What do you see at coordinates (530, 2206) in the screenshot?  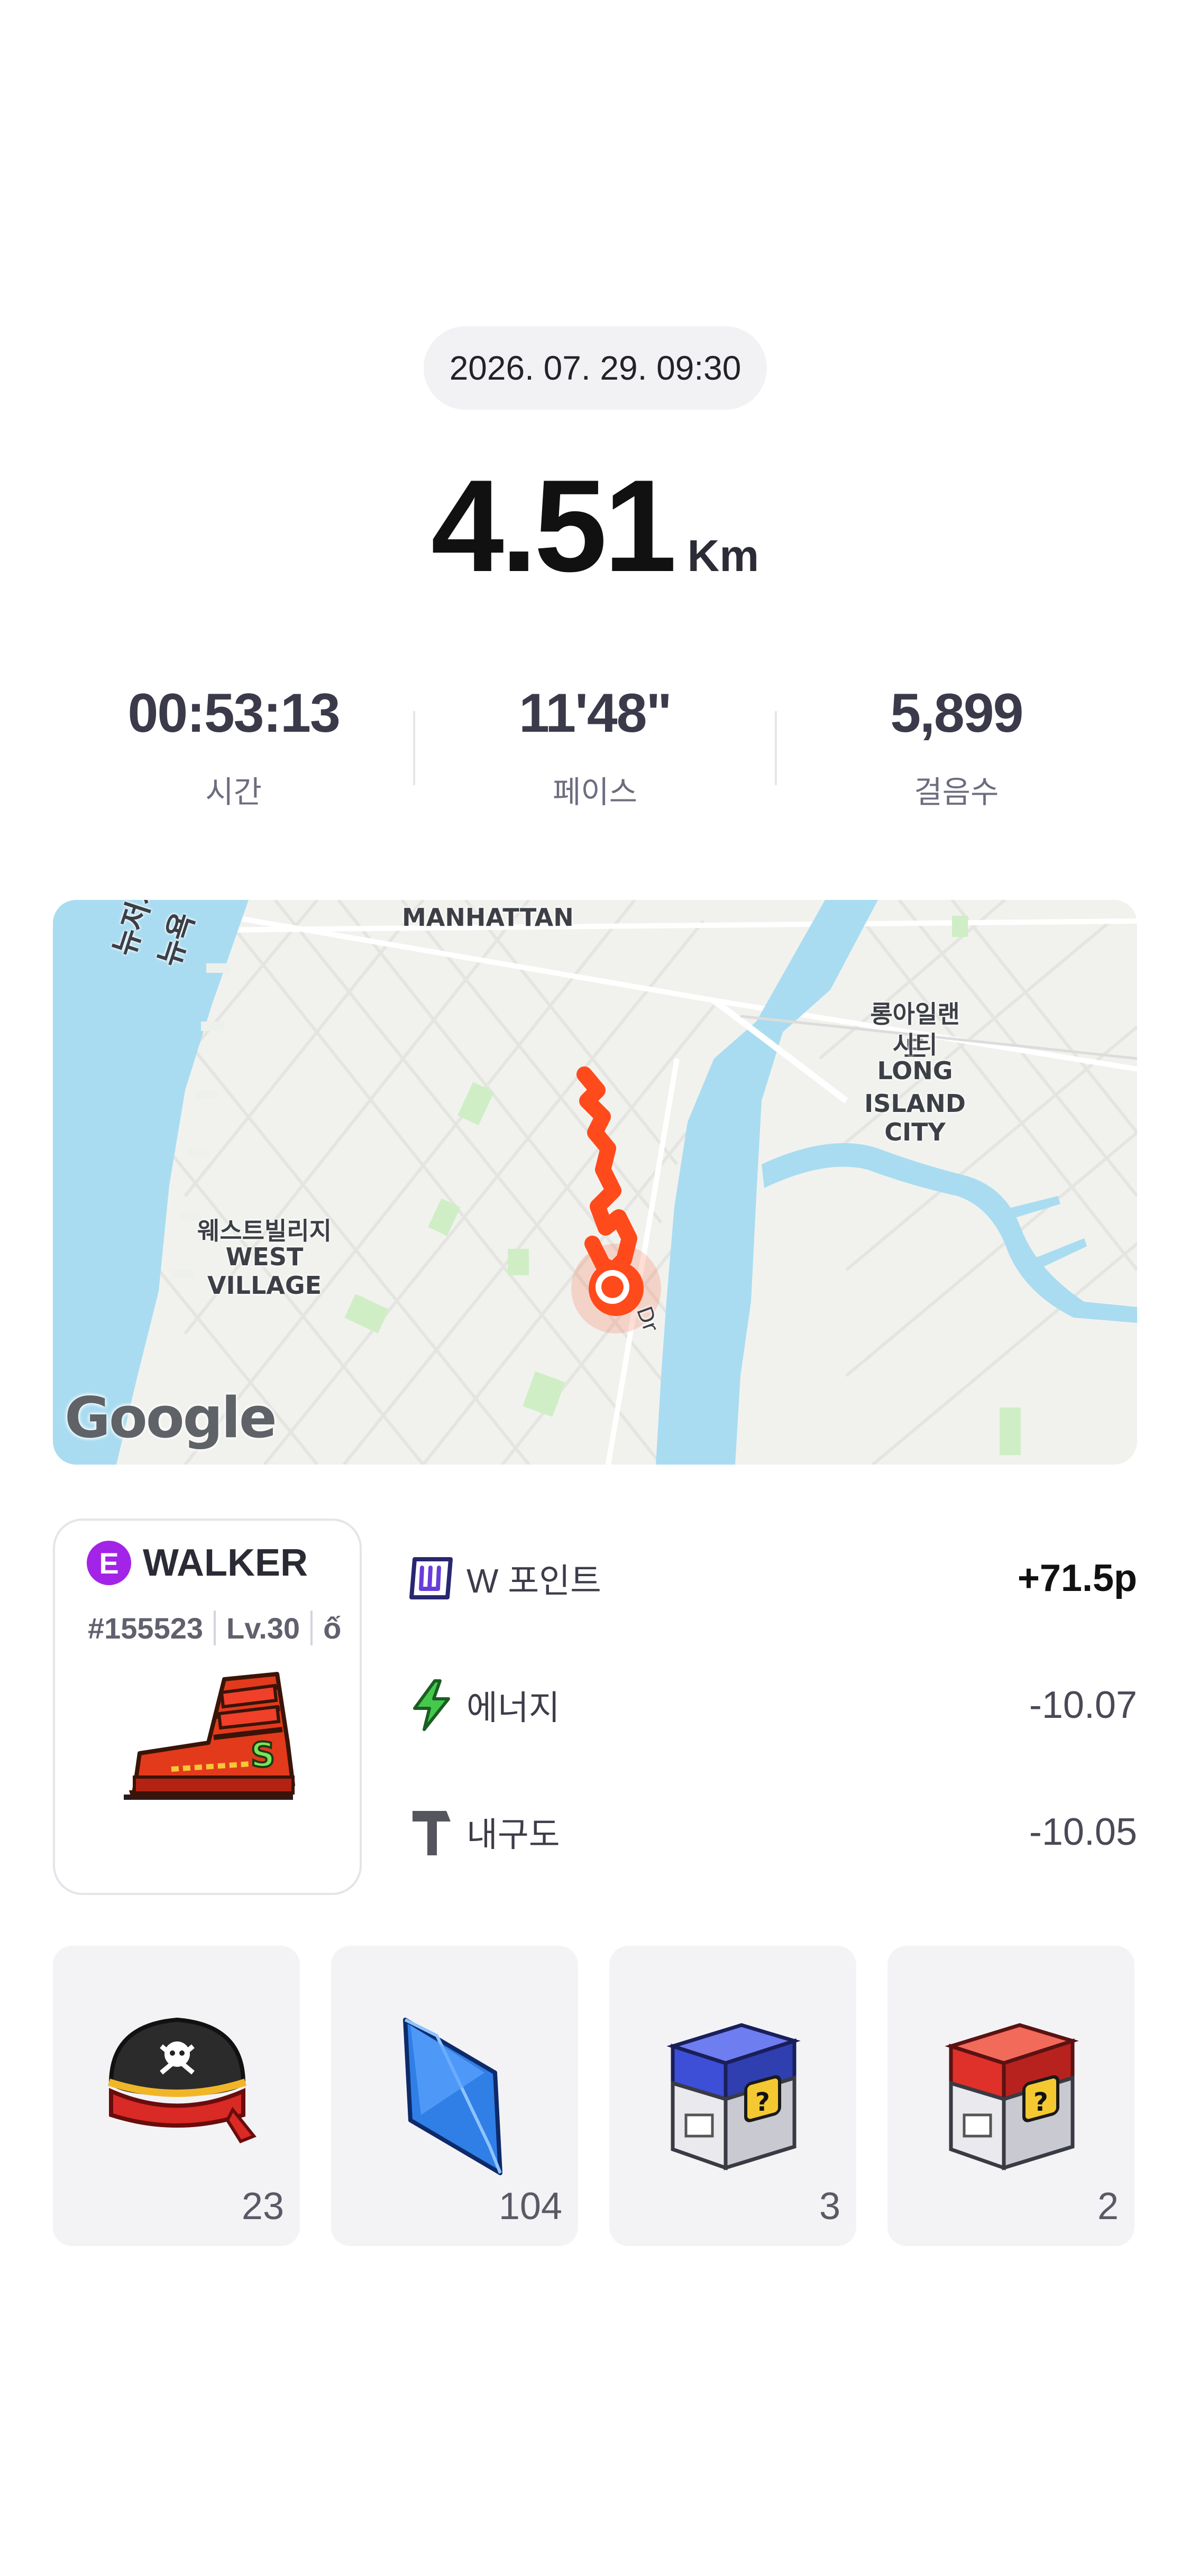 I see `item-count-blue-gem: 104` at bounding box center [530, 2206].